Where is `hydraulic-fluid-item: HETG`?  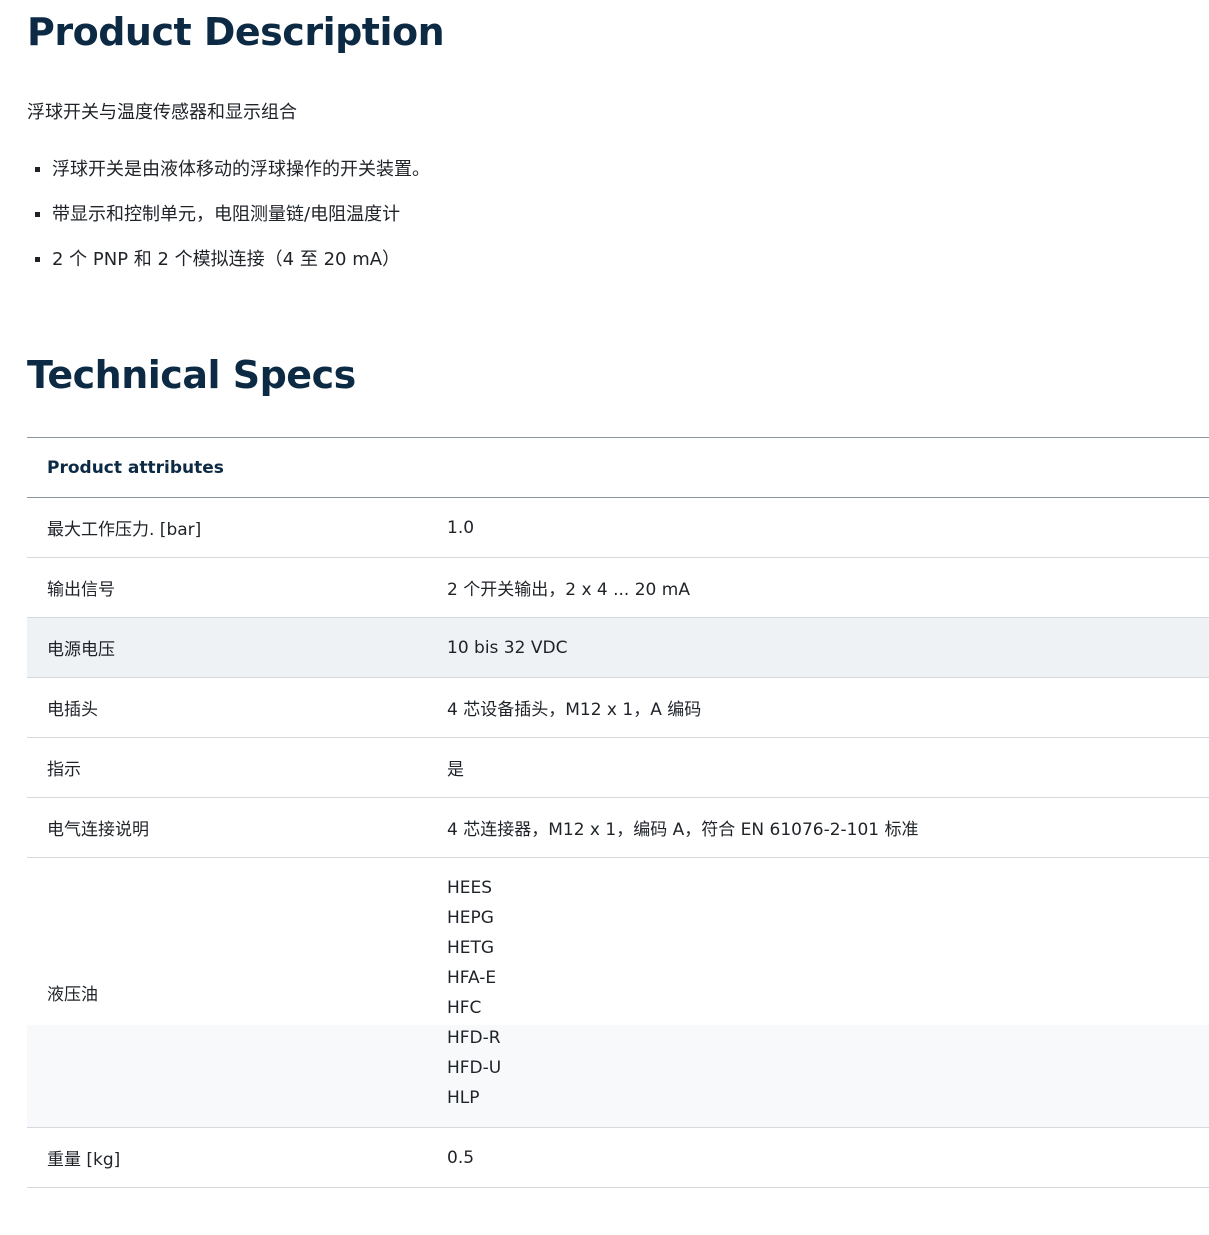
hydraulic-fluid-item: HETG is located at coordinates (471, 947).